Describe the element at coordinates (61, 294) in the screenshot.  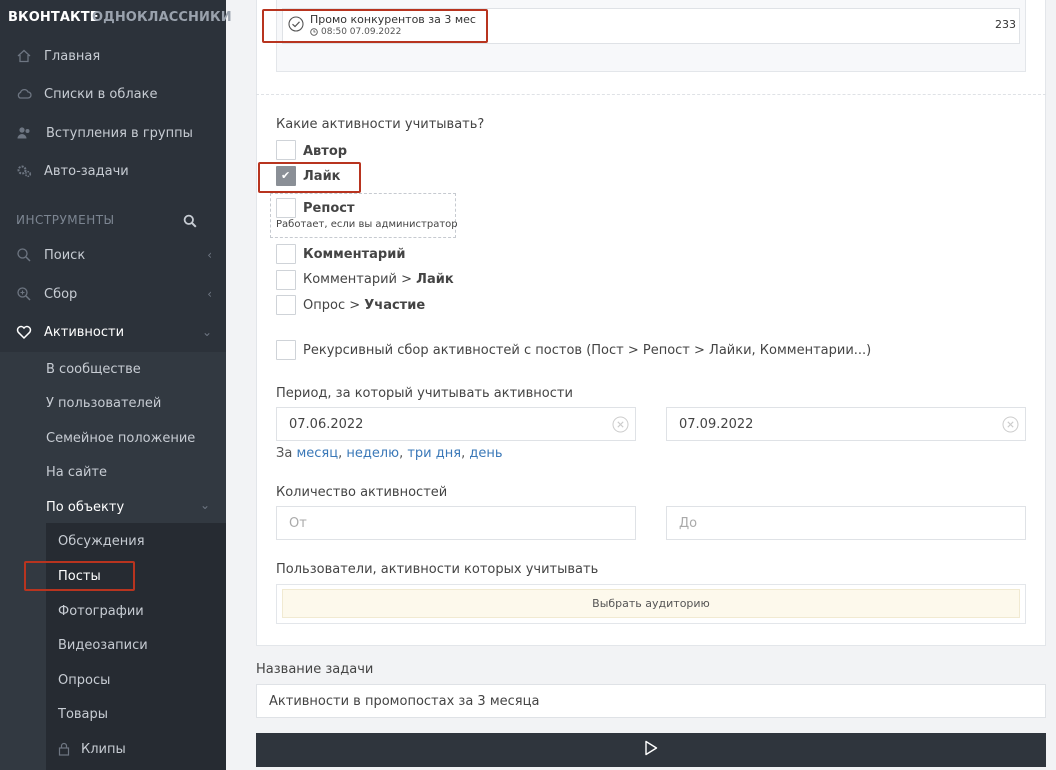
I see `nav-label: Сбор` at that location.